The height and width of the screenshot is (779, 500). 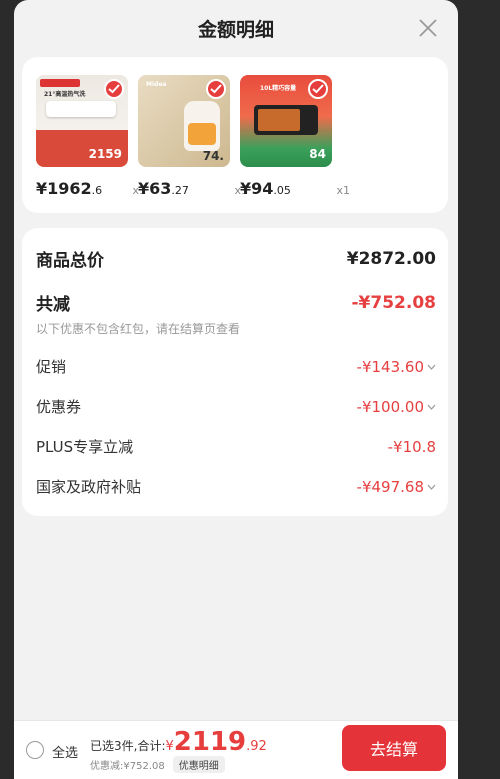 What do you see at coordinates (295, 188) in the screenshot?
I see `price-row: ¥94.05 x1` at bounding box center [295, 188].